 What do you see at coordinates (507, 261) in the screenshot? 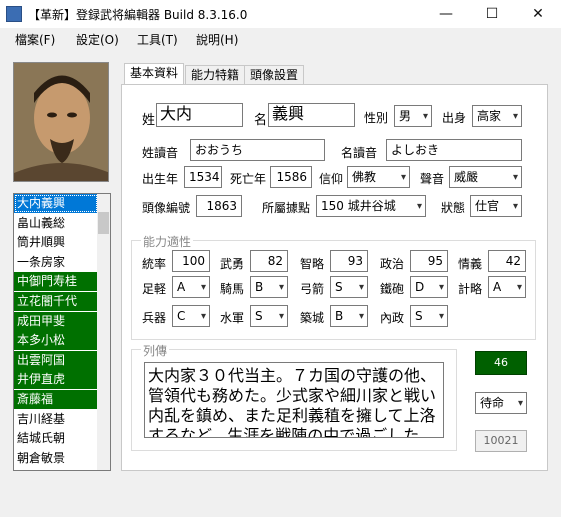
I see `stat-field: 42` at bounding box center [507, 261].